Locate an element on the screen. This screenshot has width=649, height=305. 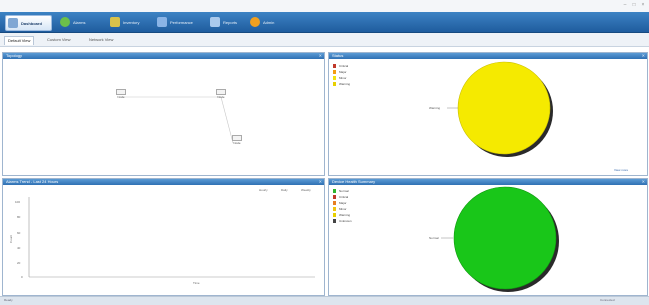
y-tick-label: 0 is located at coordinates (22, 277).